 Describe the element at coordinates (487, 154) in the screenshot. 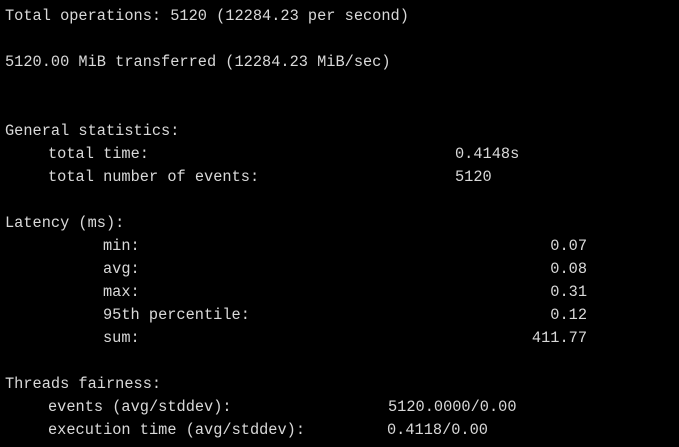

I see `total-time-value: 0.4148s` at that location.